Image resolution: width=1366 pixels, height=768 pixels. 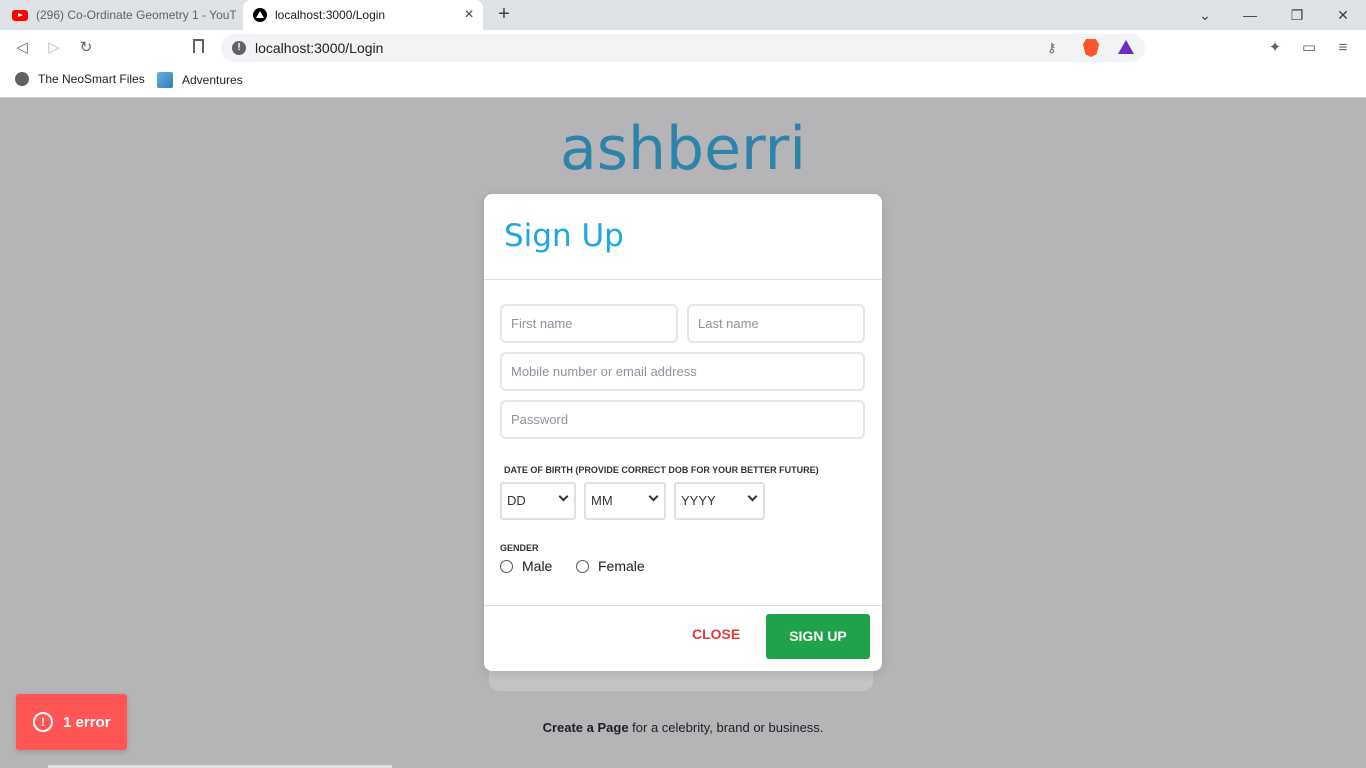 I want to click on minimize-icon: —, so click(x=1250, y=15).